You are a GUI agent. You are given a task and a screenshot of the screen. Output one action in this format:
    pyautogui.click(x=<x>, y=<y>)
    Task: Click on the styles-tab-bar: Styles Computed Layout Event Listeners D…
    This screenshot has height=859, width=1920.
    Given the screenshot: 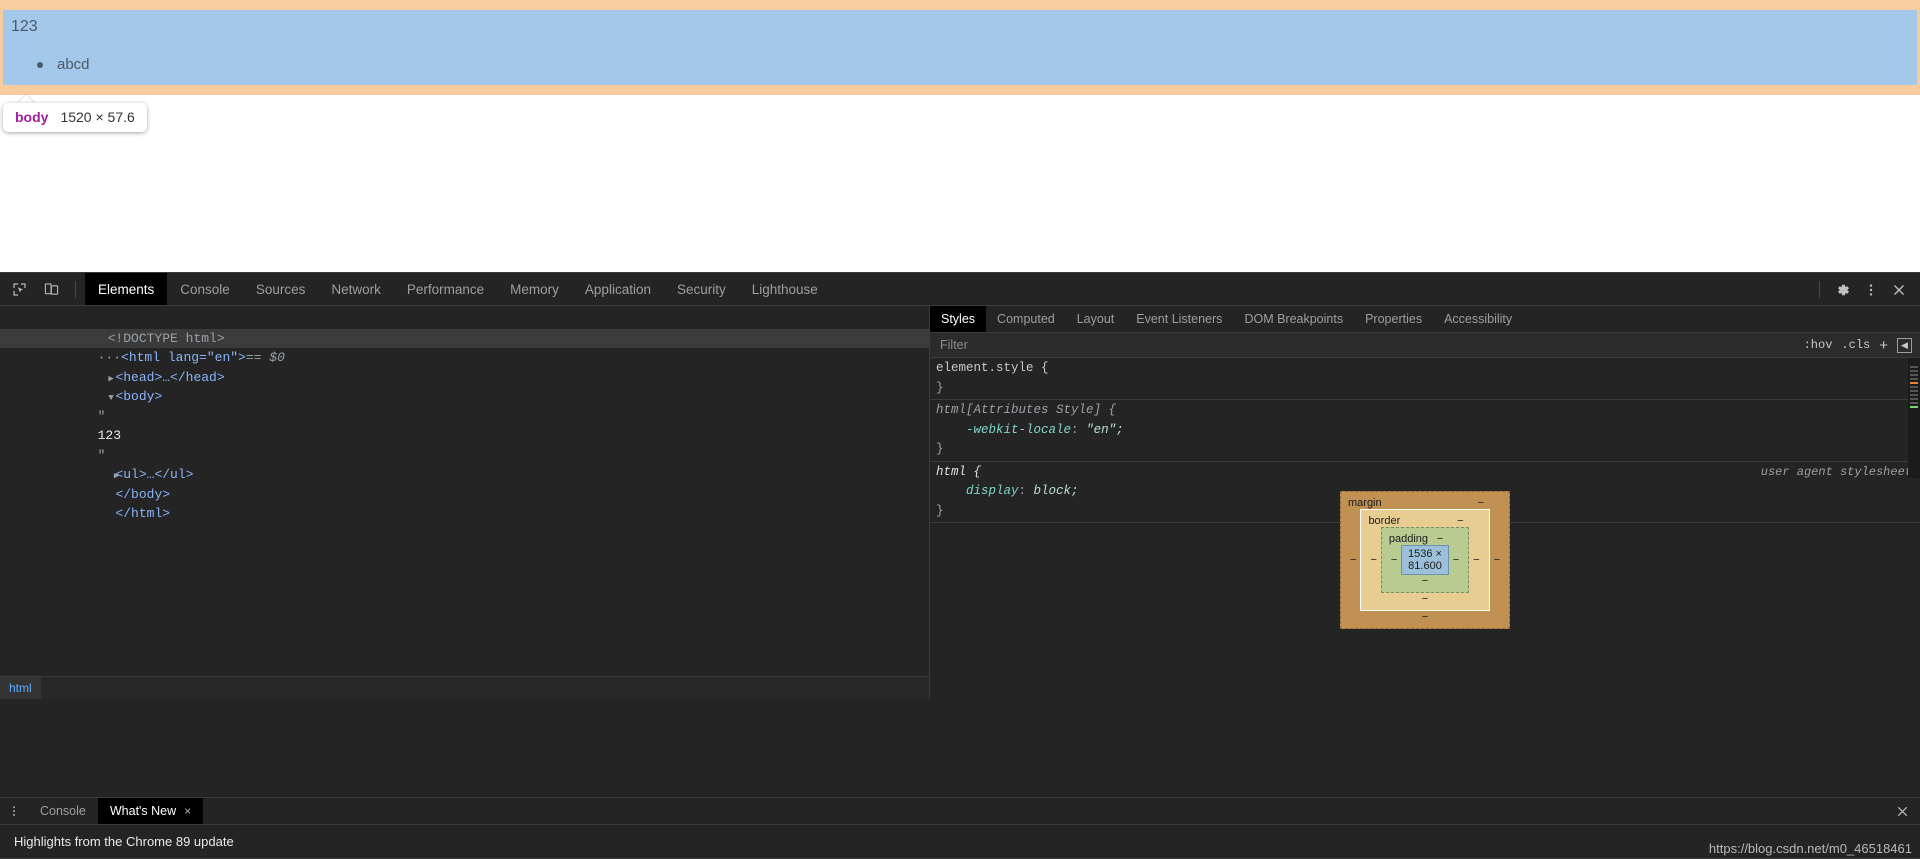 What is the action you would take?
    pyautogui.click(x=1425, y=319)
    